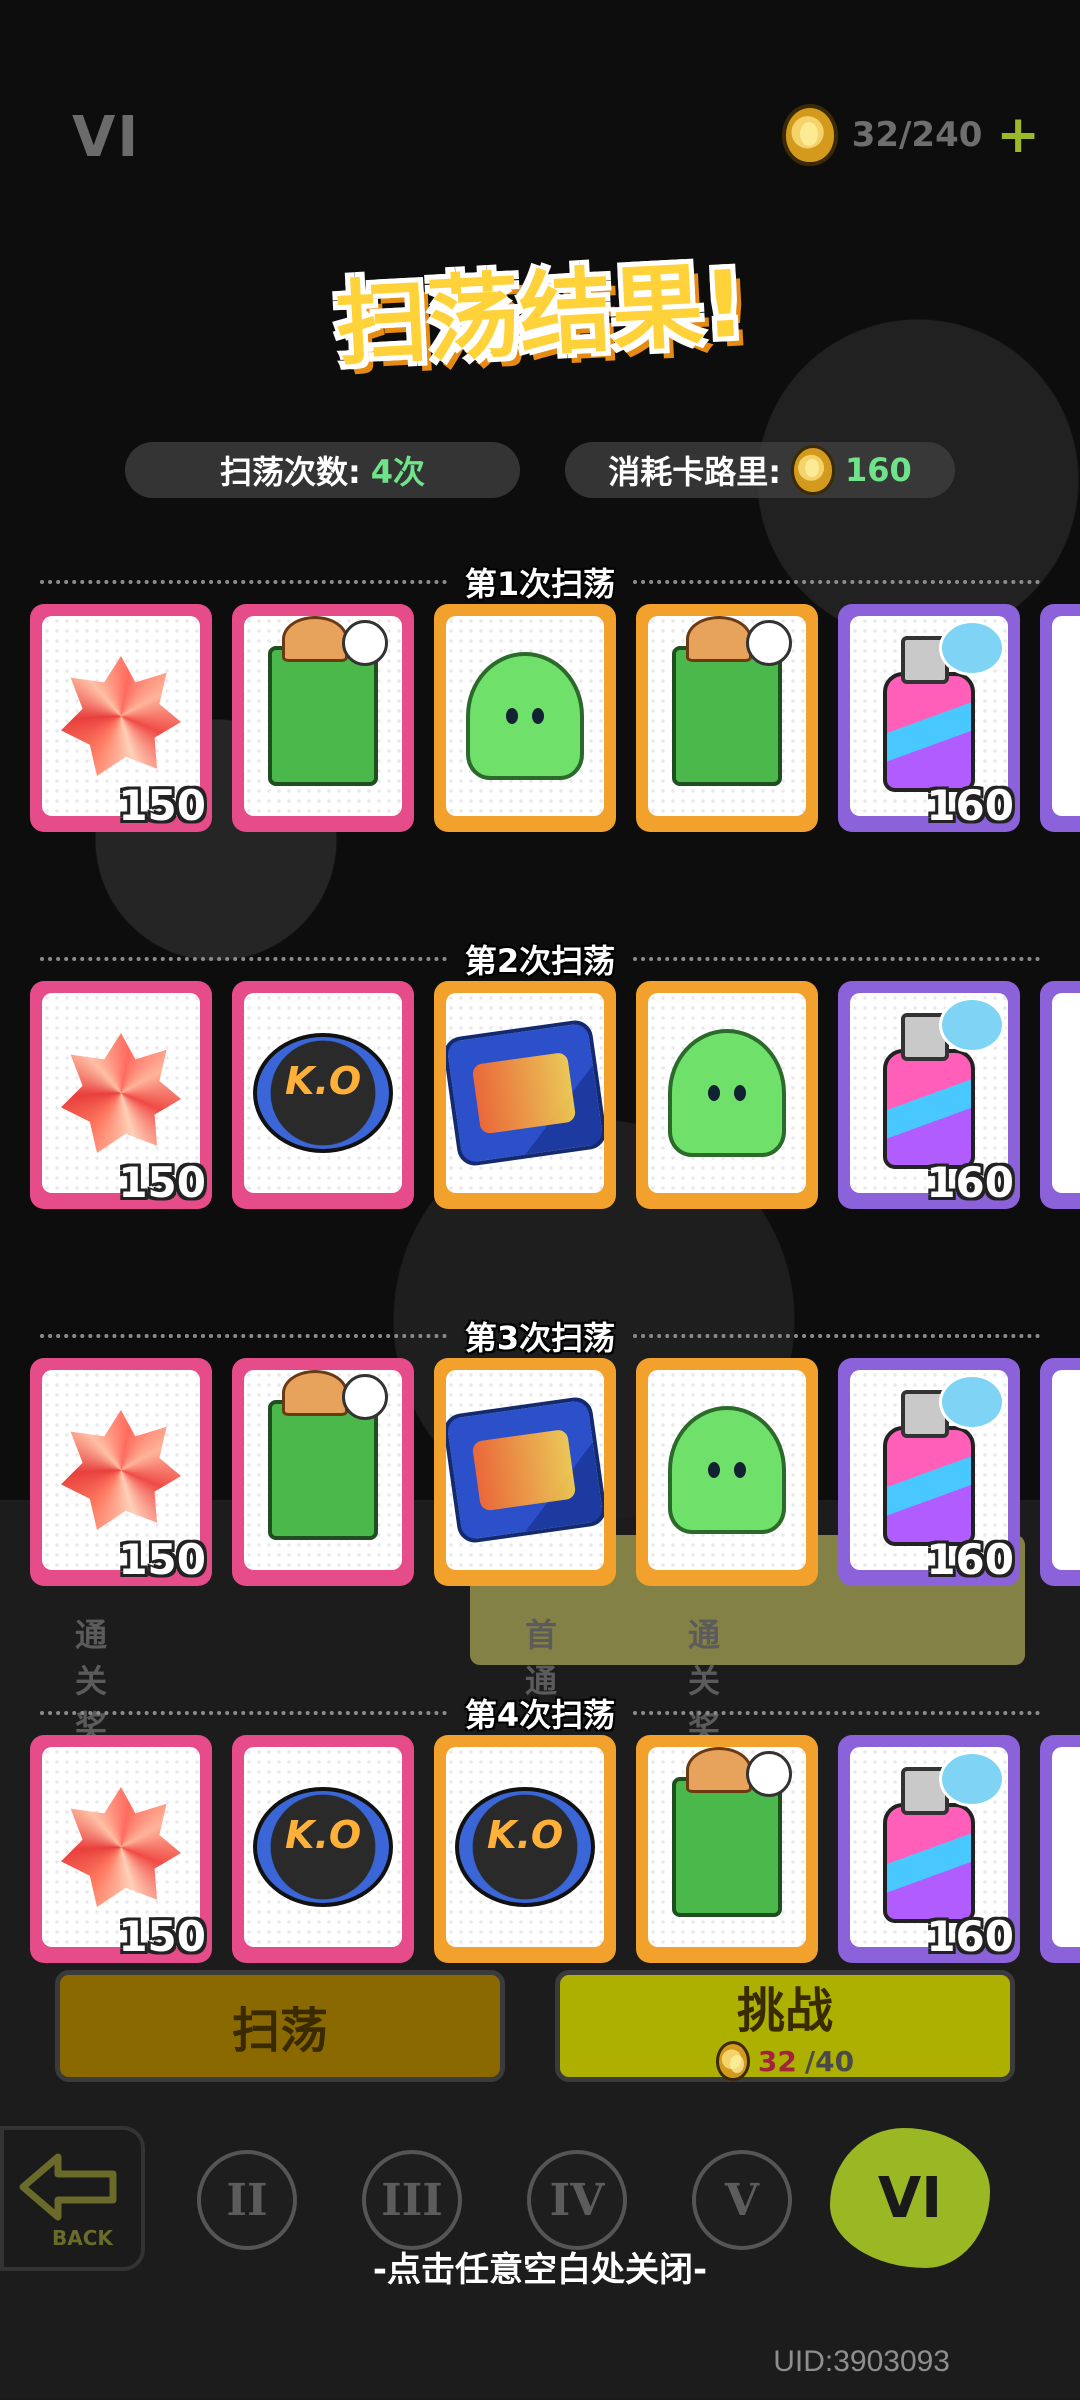  Describe the element at coordinates (398, 472) in the screenshot. I see `sweep-count-value: 4次` at that location.